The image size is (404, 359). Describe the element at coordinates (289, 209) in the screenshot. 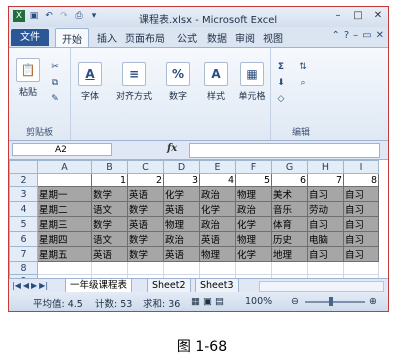

I see `cell: 音乐` at that location.